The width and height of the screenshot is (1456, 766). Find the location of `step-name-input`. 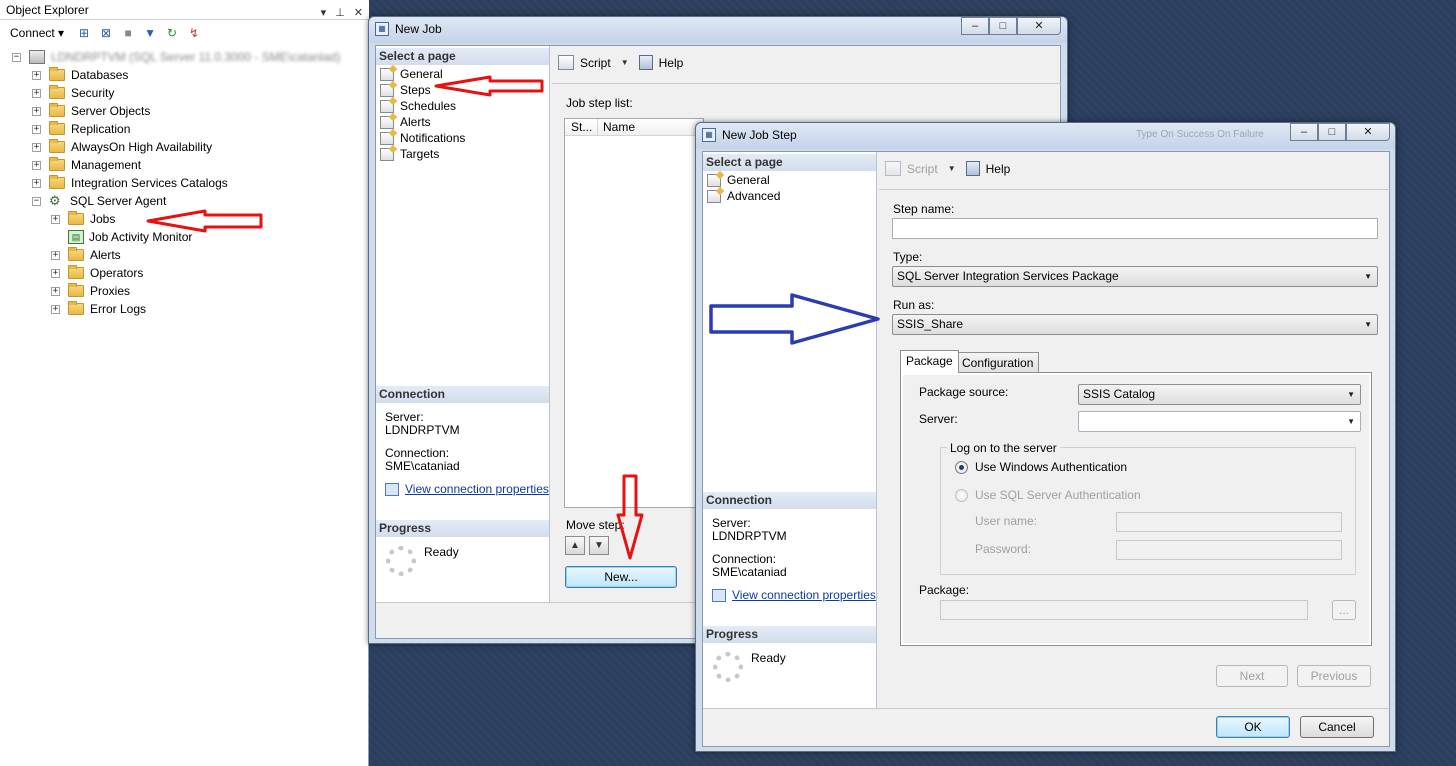

step-name-input is located at coordinates (1135, 228).